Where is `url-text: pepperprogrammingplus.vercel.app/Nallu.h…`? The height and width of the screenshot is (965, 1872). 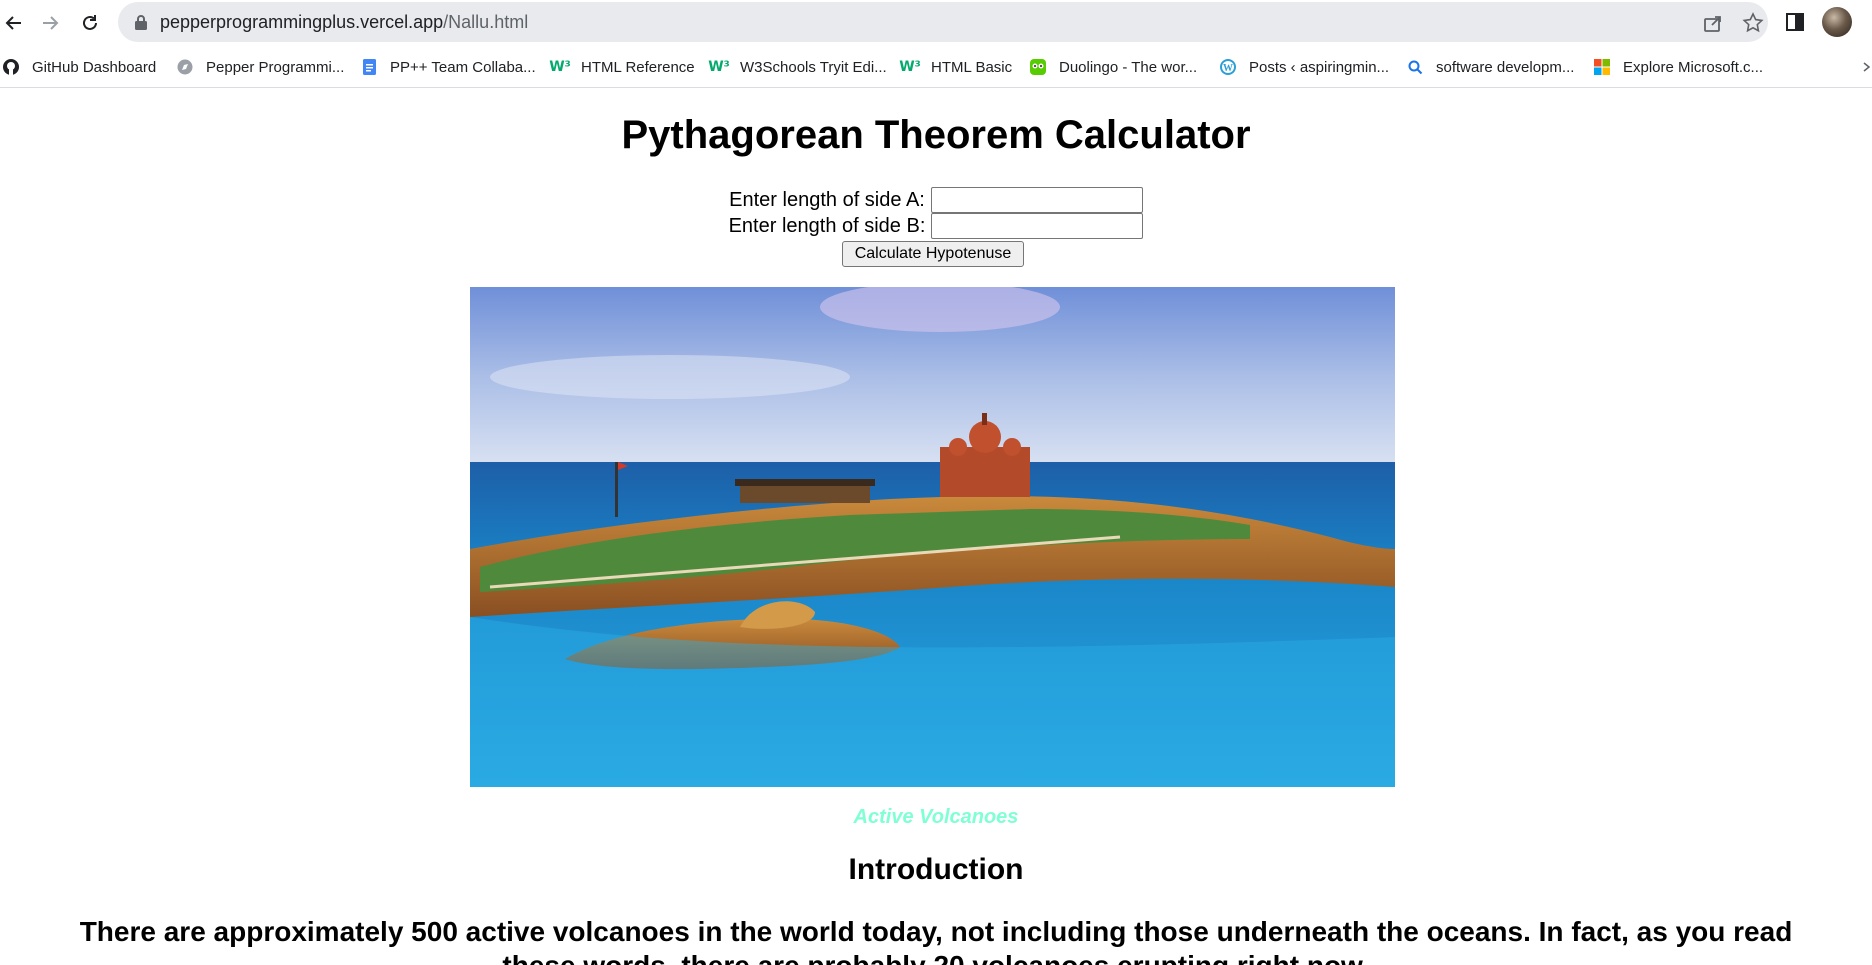
url-text: pepperprogrammingplus.vercel.app/Nallu.h… is located at coordinates (344, 22).